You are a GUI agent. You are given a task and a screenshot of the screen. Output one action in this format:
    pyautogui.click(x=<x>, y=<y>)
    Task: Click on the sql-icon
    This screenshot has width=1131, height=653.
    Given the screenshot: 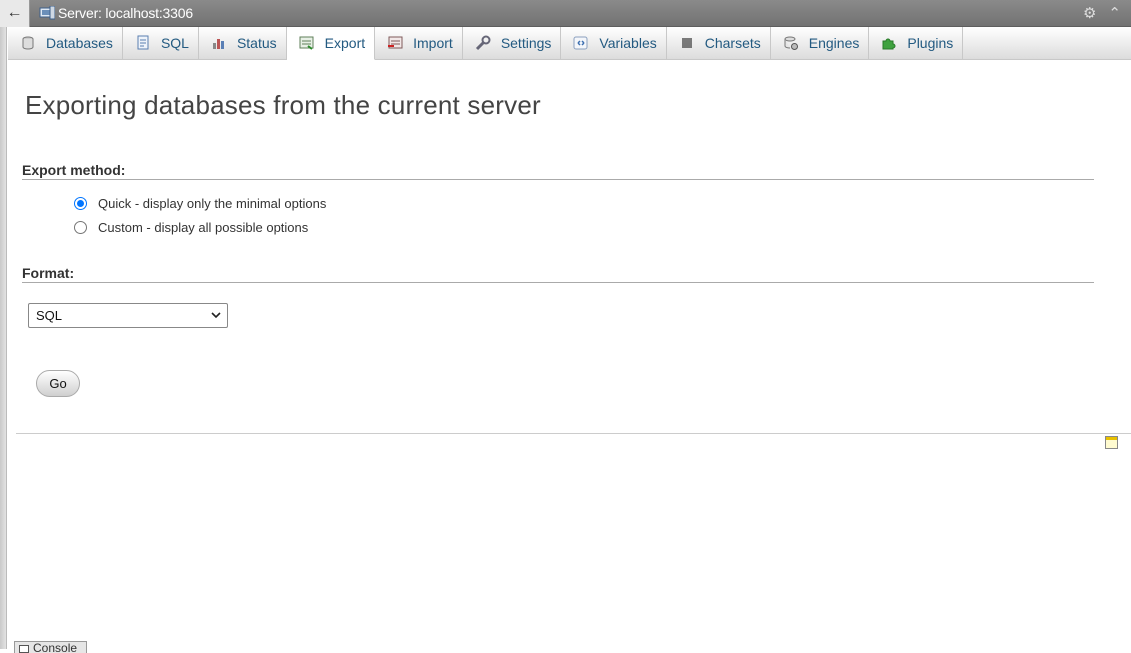 What is the action you would take?
    pyautogui.click(x=143, y=43)
    